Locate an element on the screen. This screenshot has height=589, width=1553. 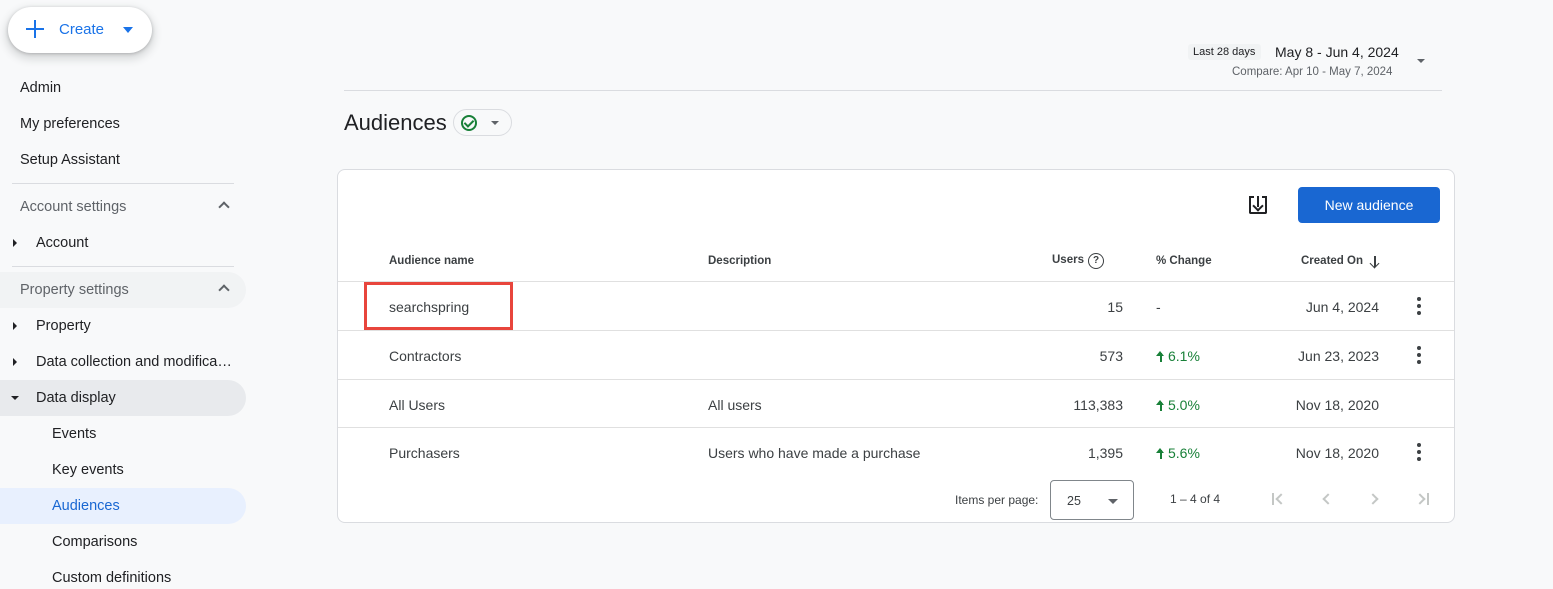
triangle-down-icon is located at coordinates (15, 398).